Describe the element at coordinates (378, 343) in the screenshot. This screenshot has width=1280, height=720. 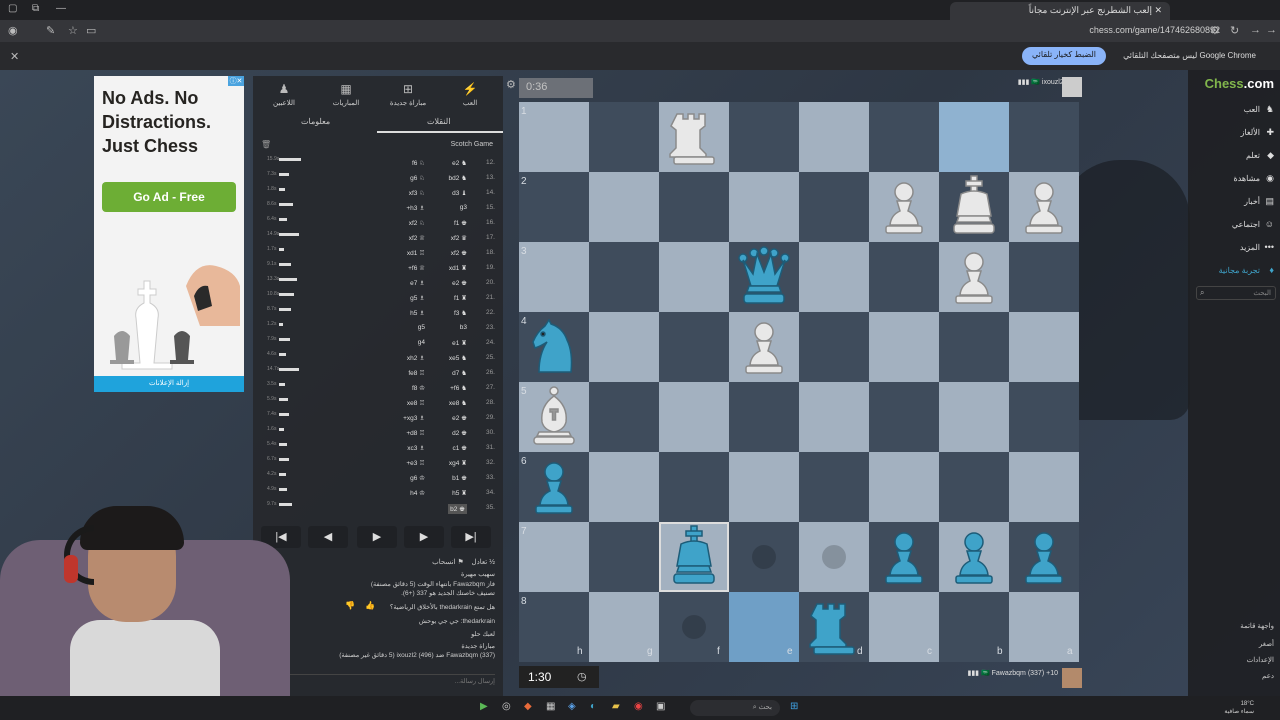
I see `move-row: 24. e1 ♜ g4 7.9s` at that location.